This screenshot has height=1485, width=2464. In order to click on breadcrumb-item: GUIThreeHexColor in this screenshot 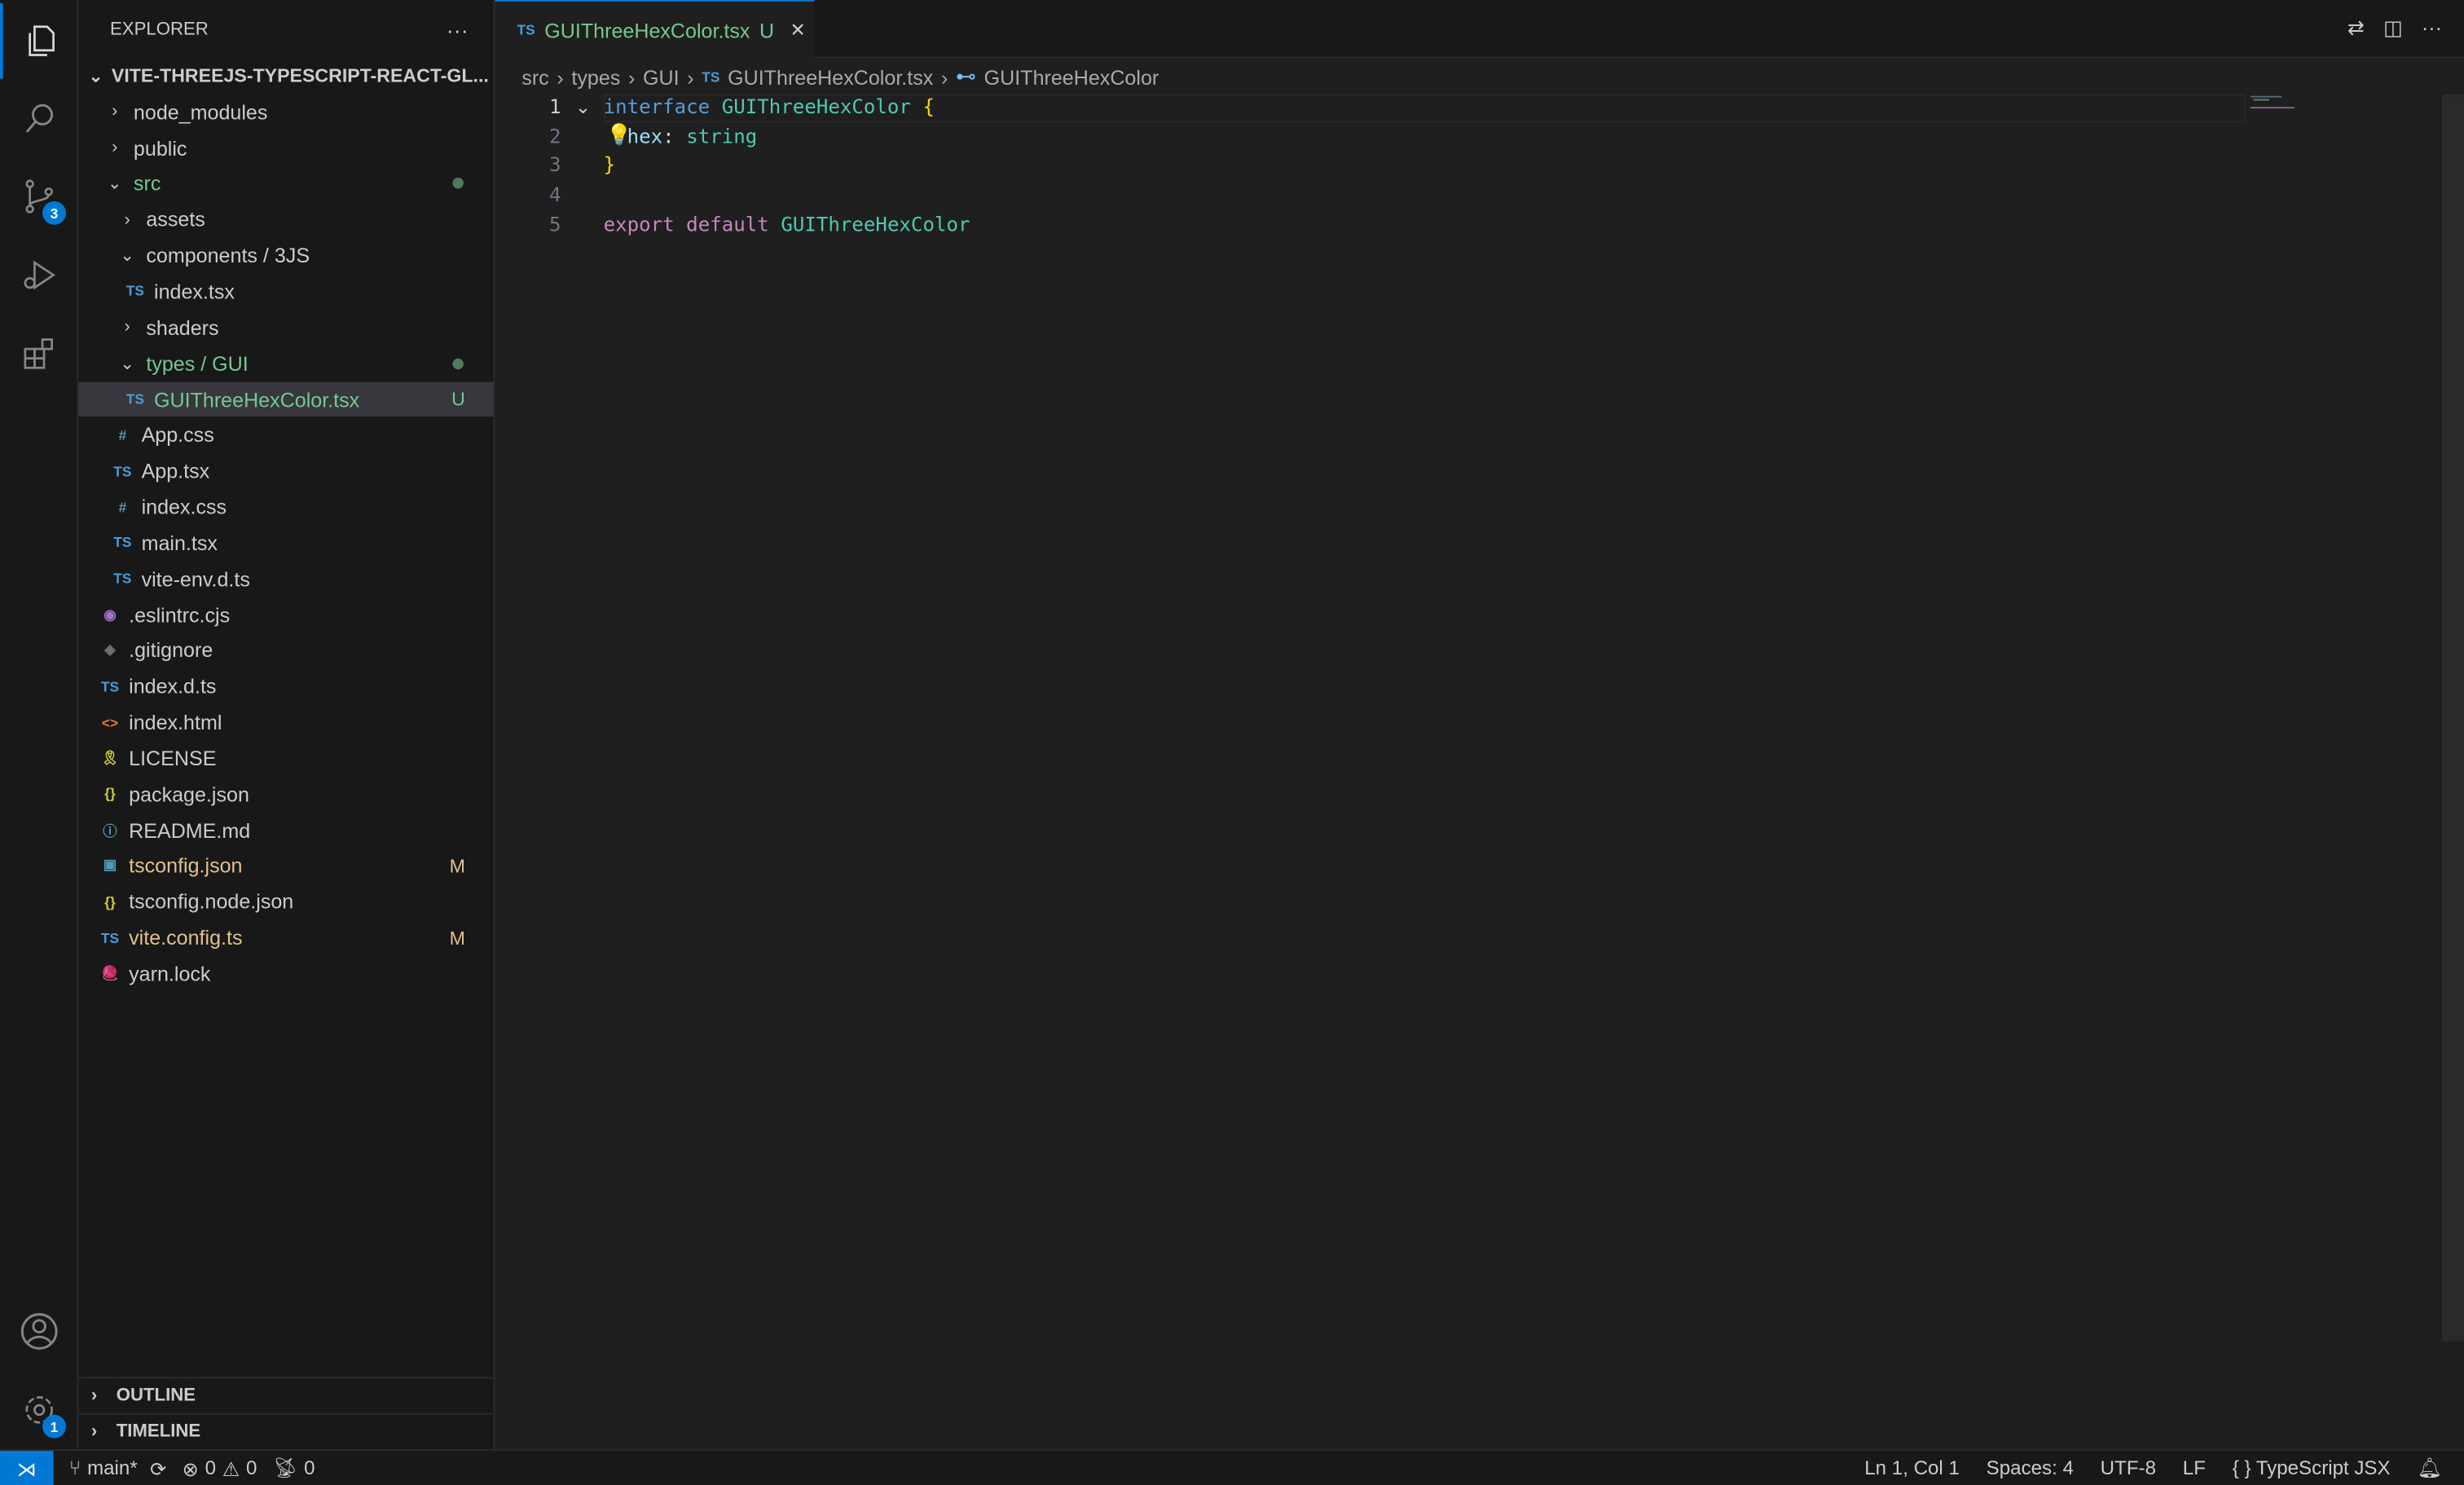, I will do `click(1071, 77)`.